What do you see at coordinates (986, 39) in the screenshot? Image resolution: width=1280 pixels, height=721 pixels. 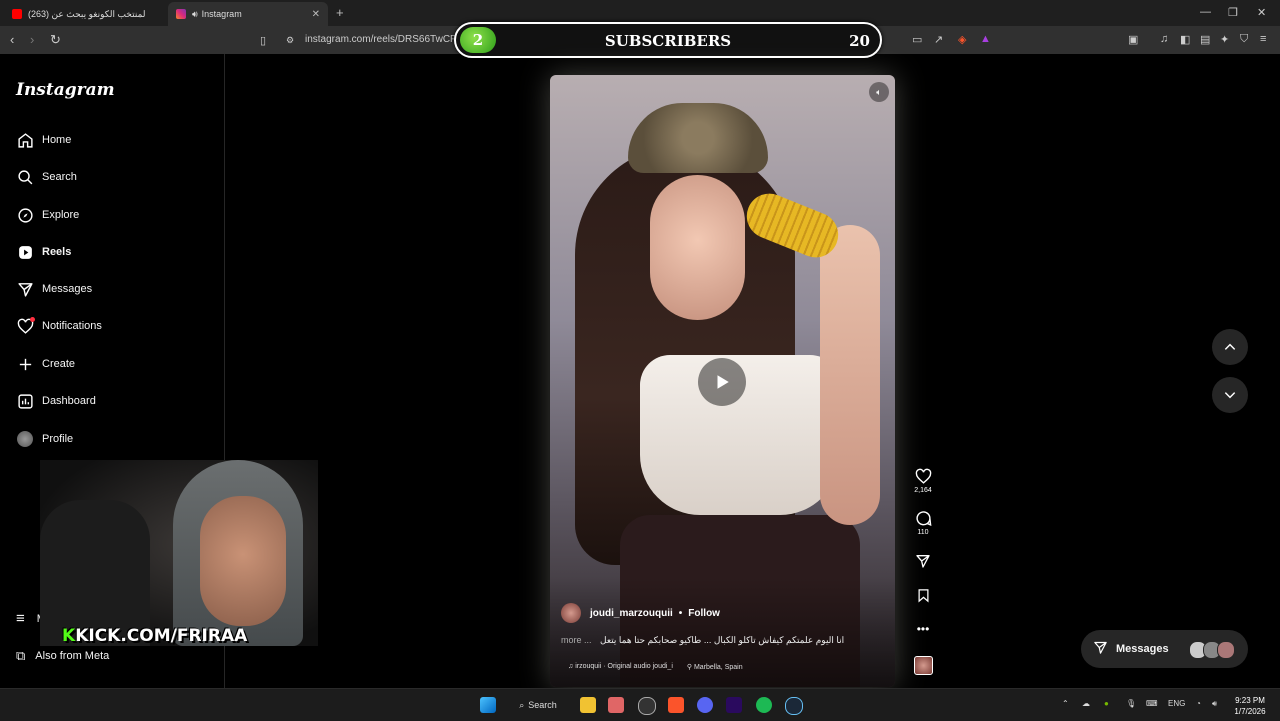 I see `brave-rewards-icon: ▲` at bounding box center [986, 39].